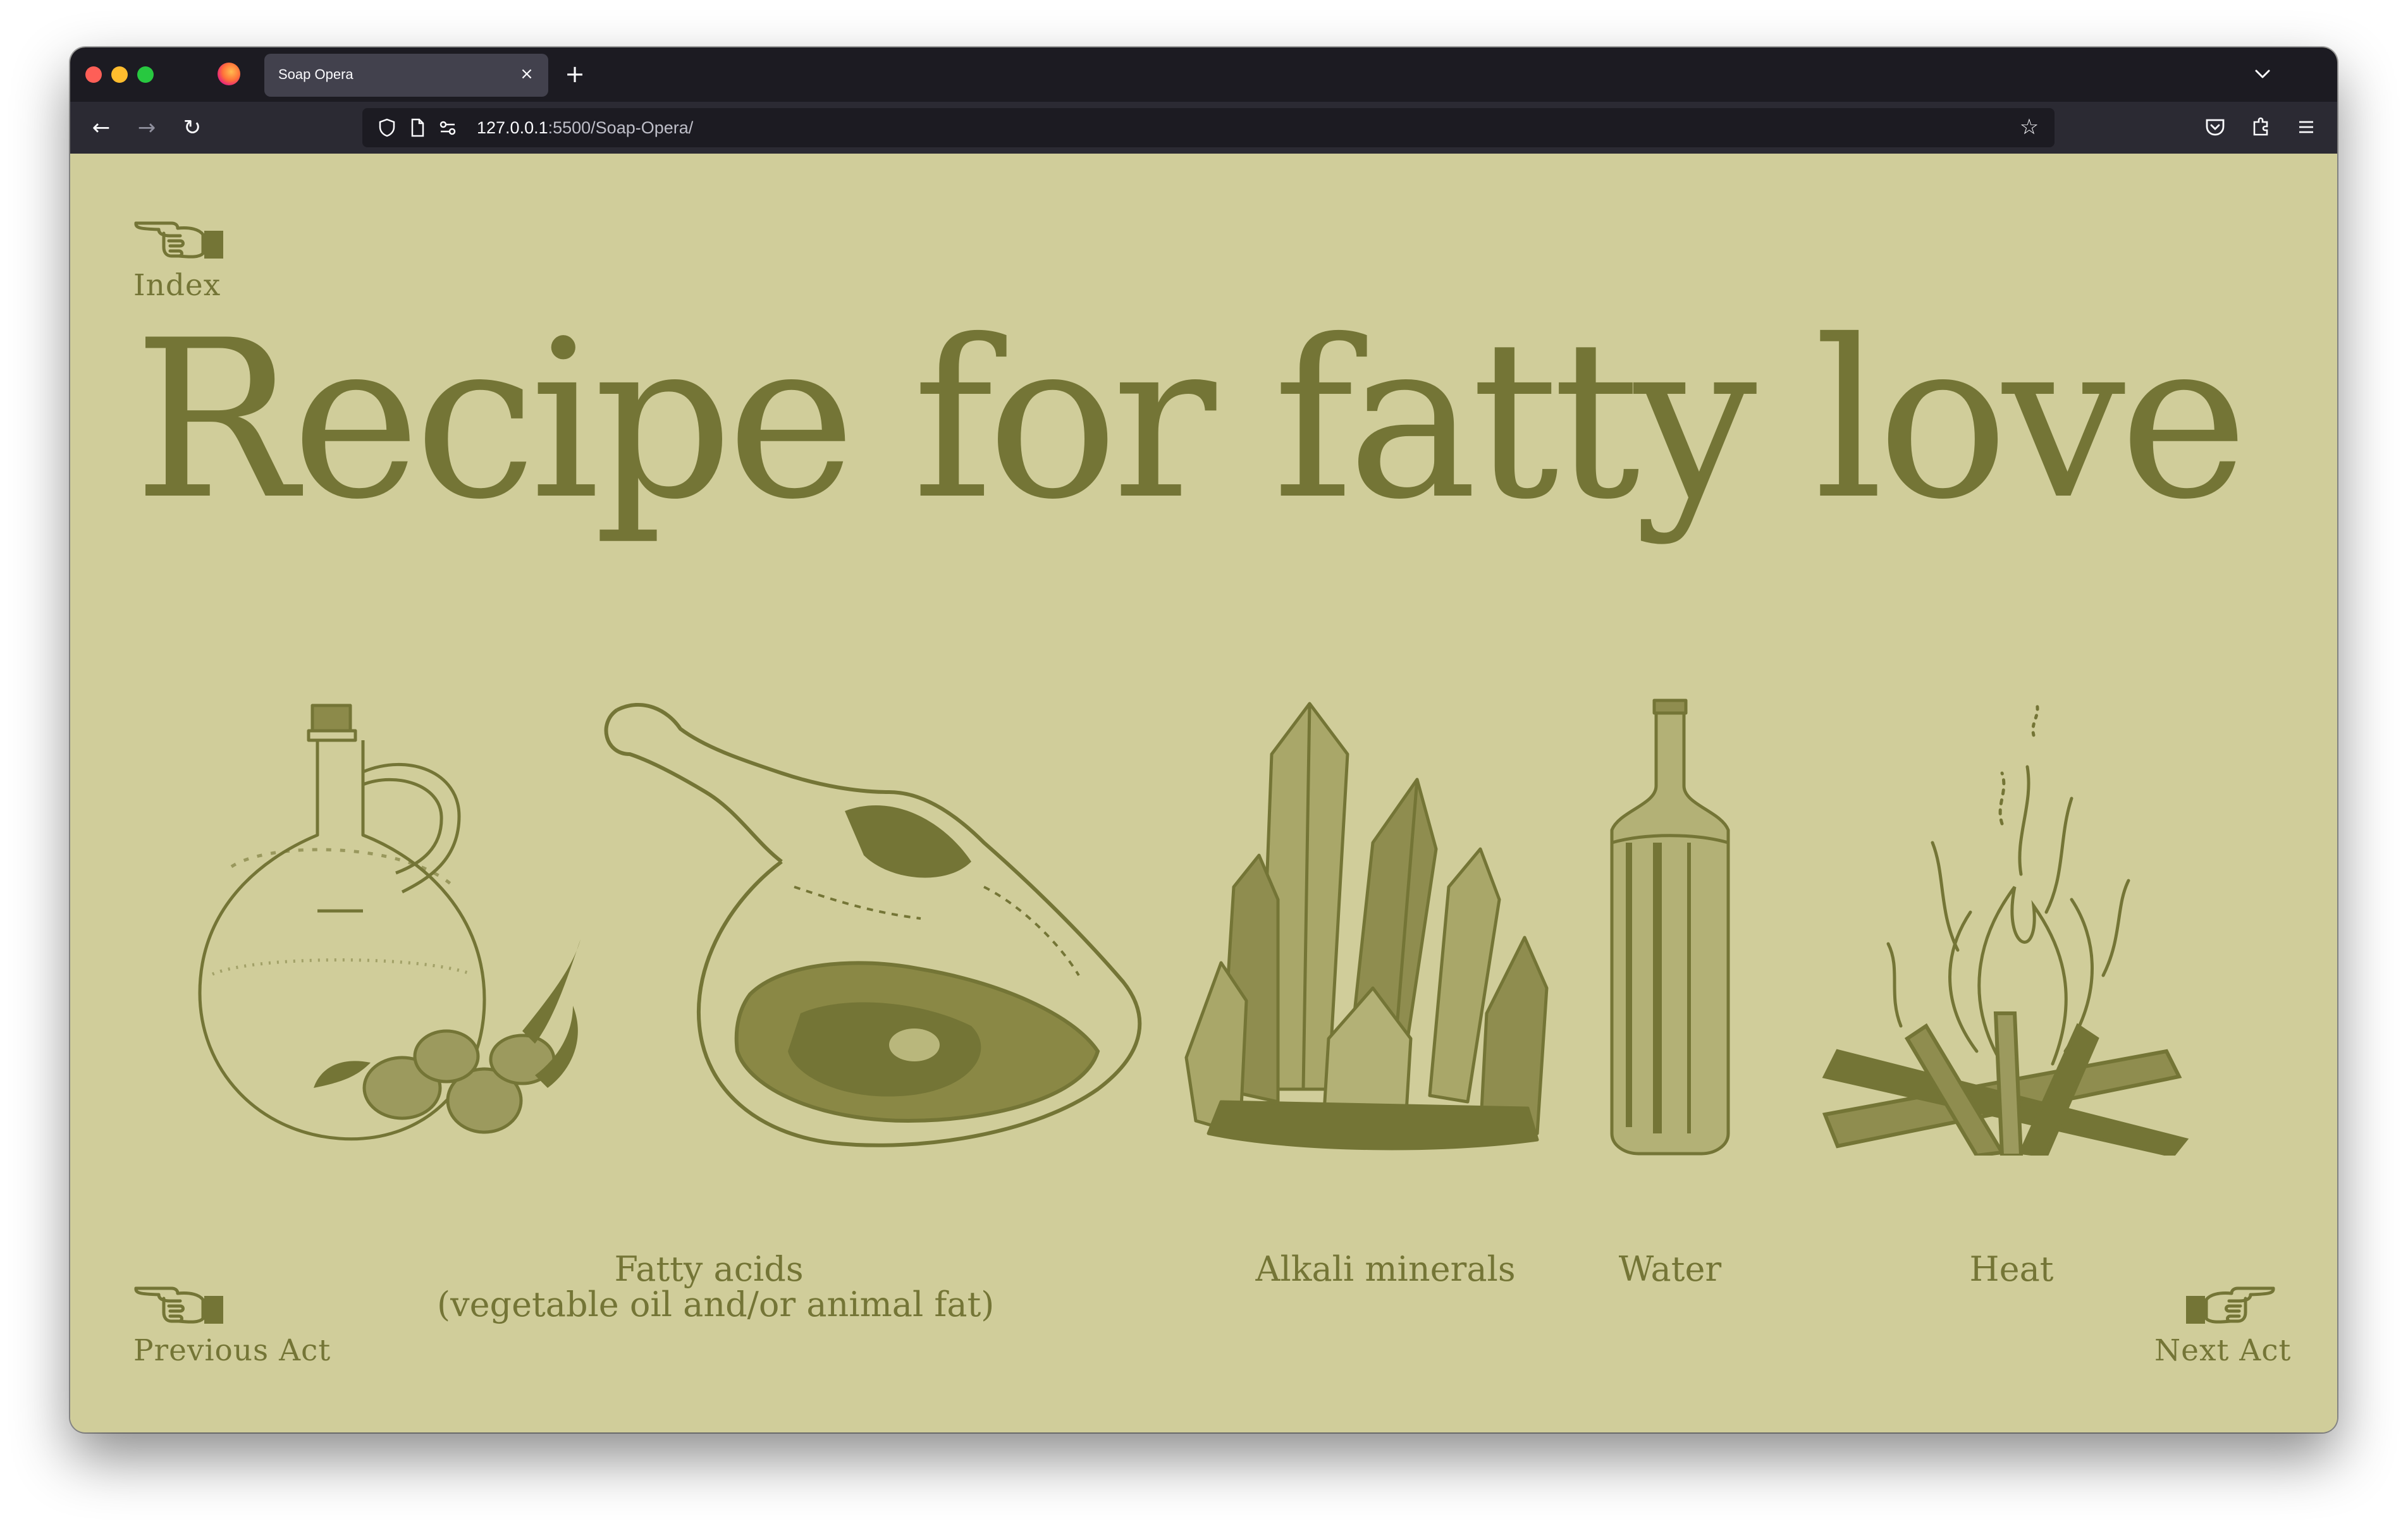 This screenshot has height=1526, width=2408. I want to click on caption-line-1: Fatty acids, so click(709, 1269).